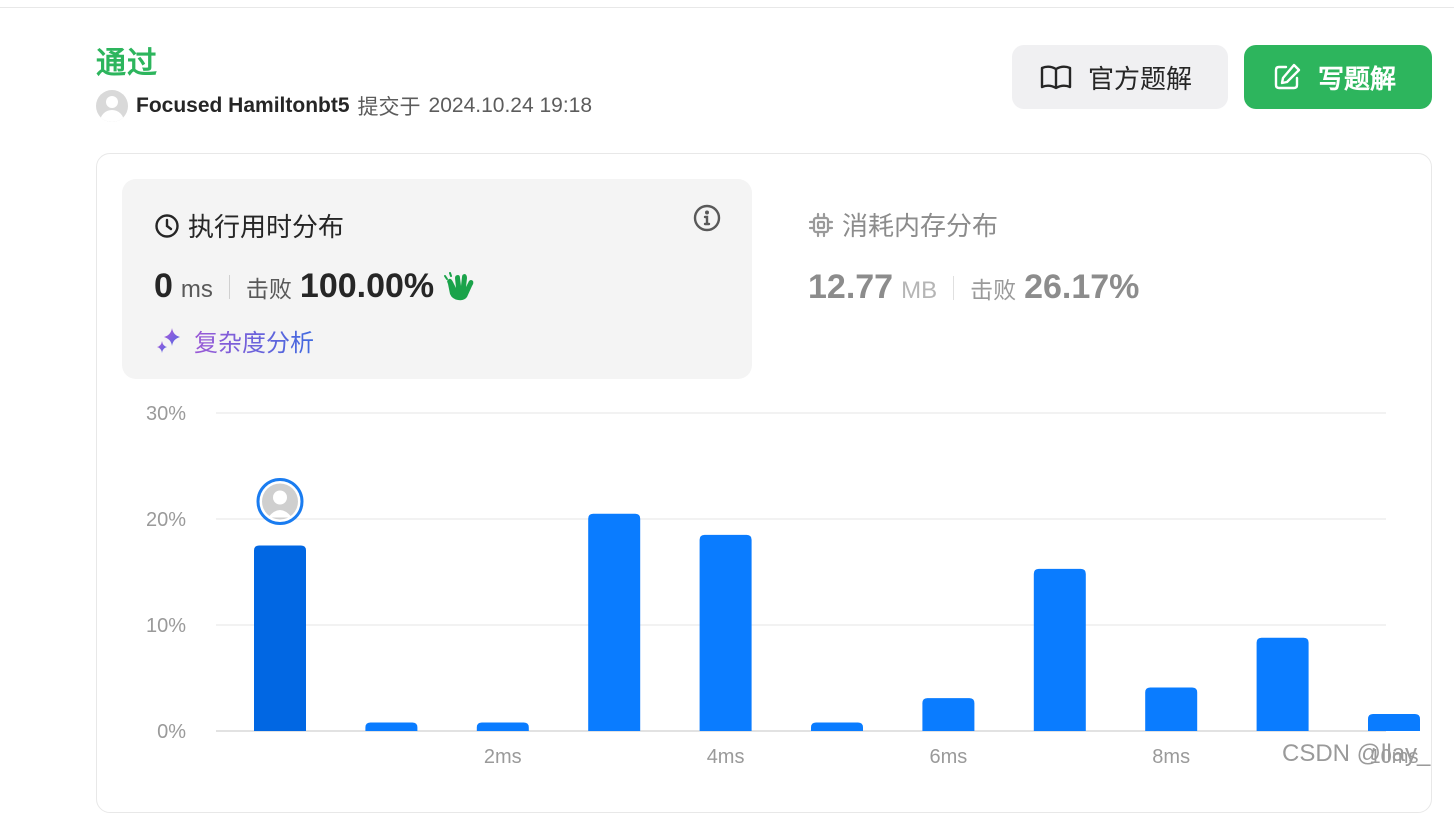 The height and width of the screenshot is (813, 1454). Describe the element at coordinates (1394, 722) in the screenshot. I see `bar-10ms` at that location.